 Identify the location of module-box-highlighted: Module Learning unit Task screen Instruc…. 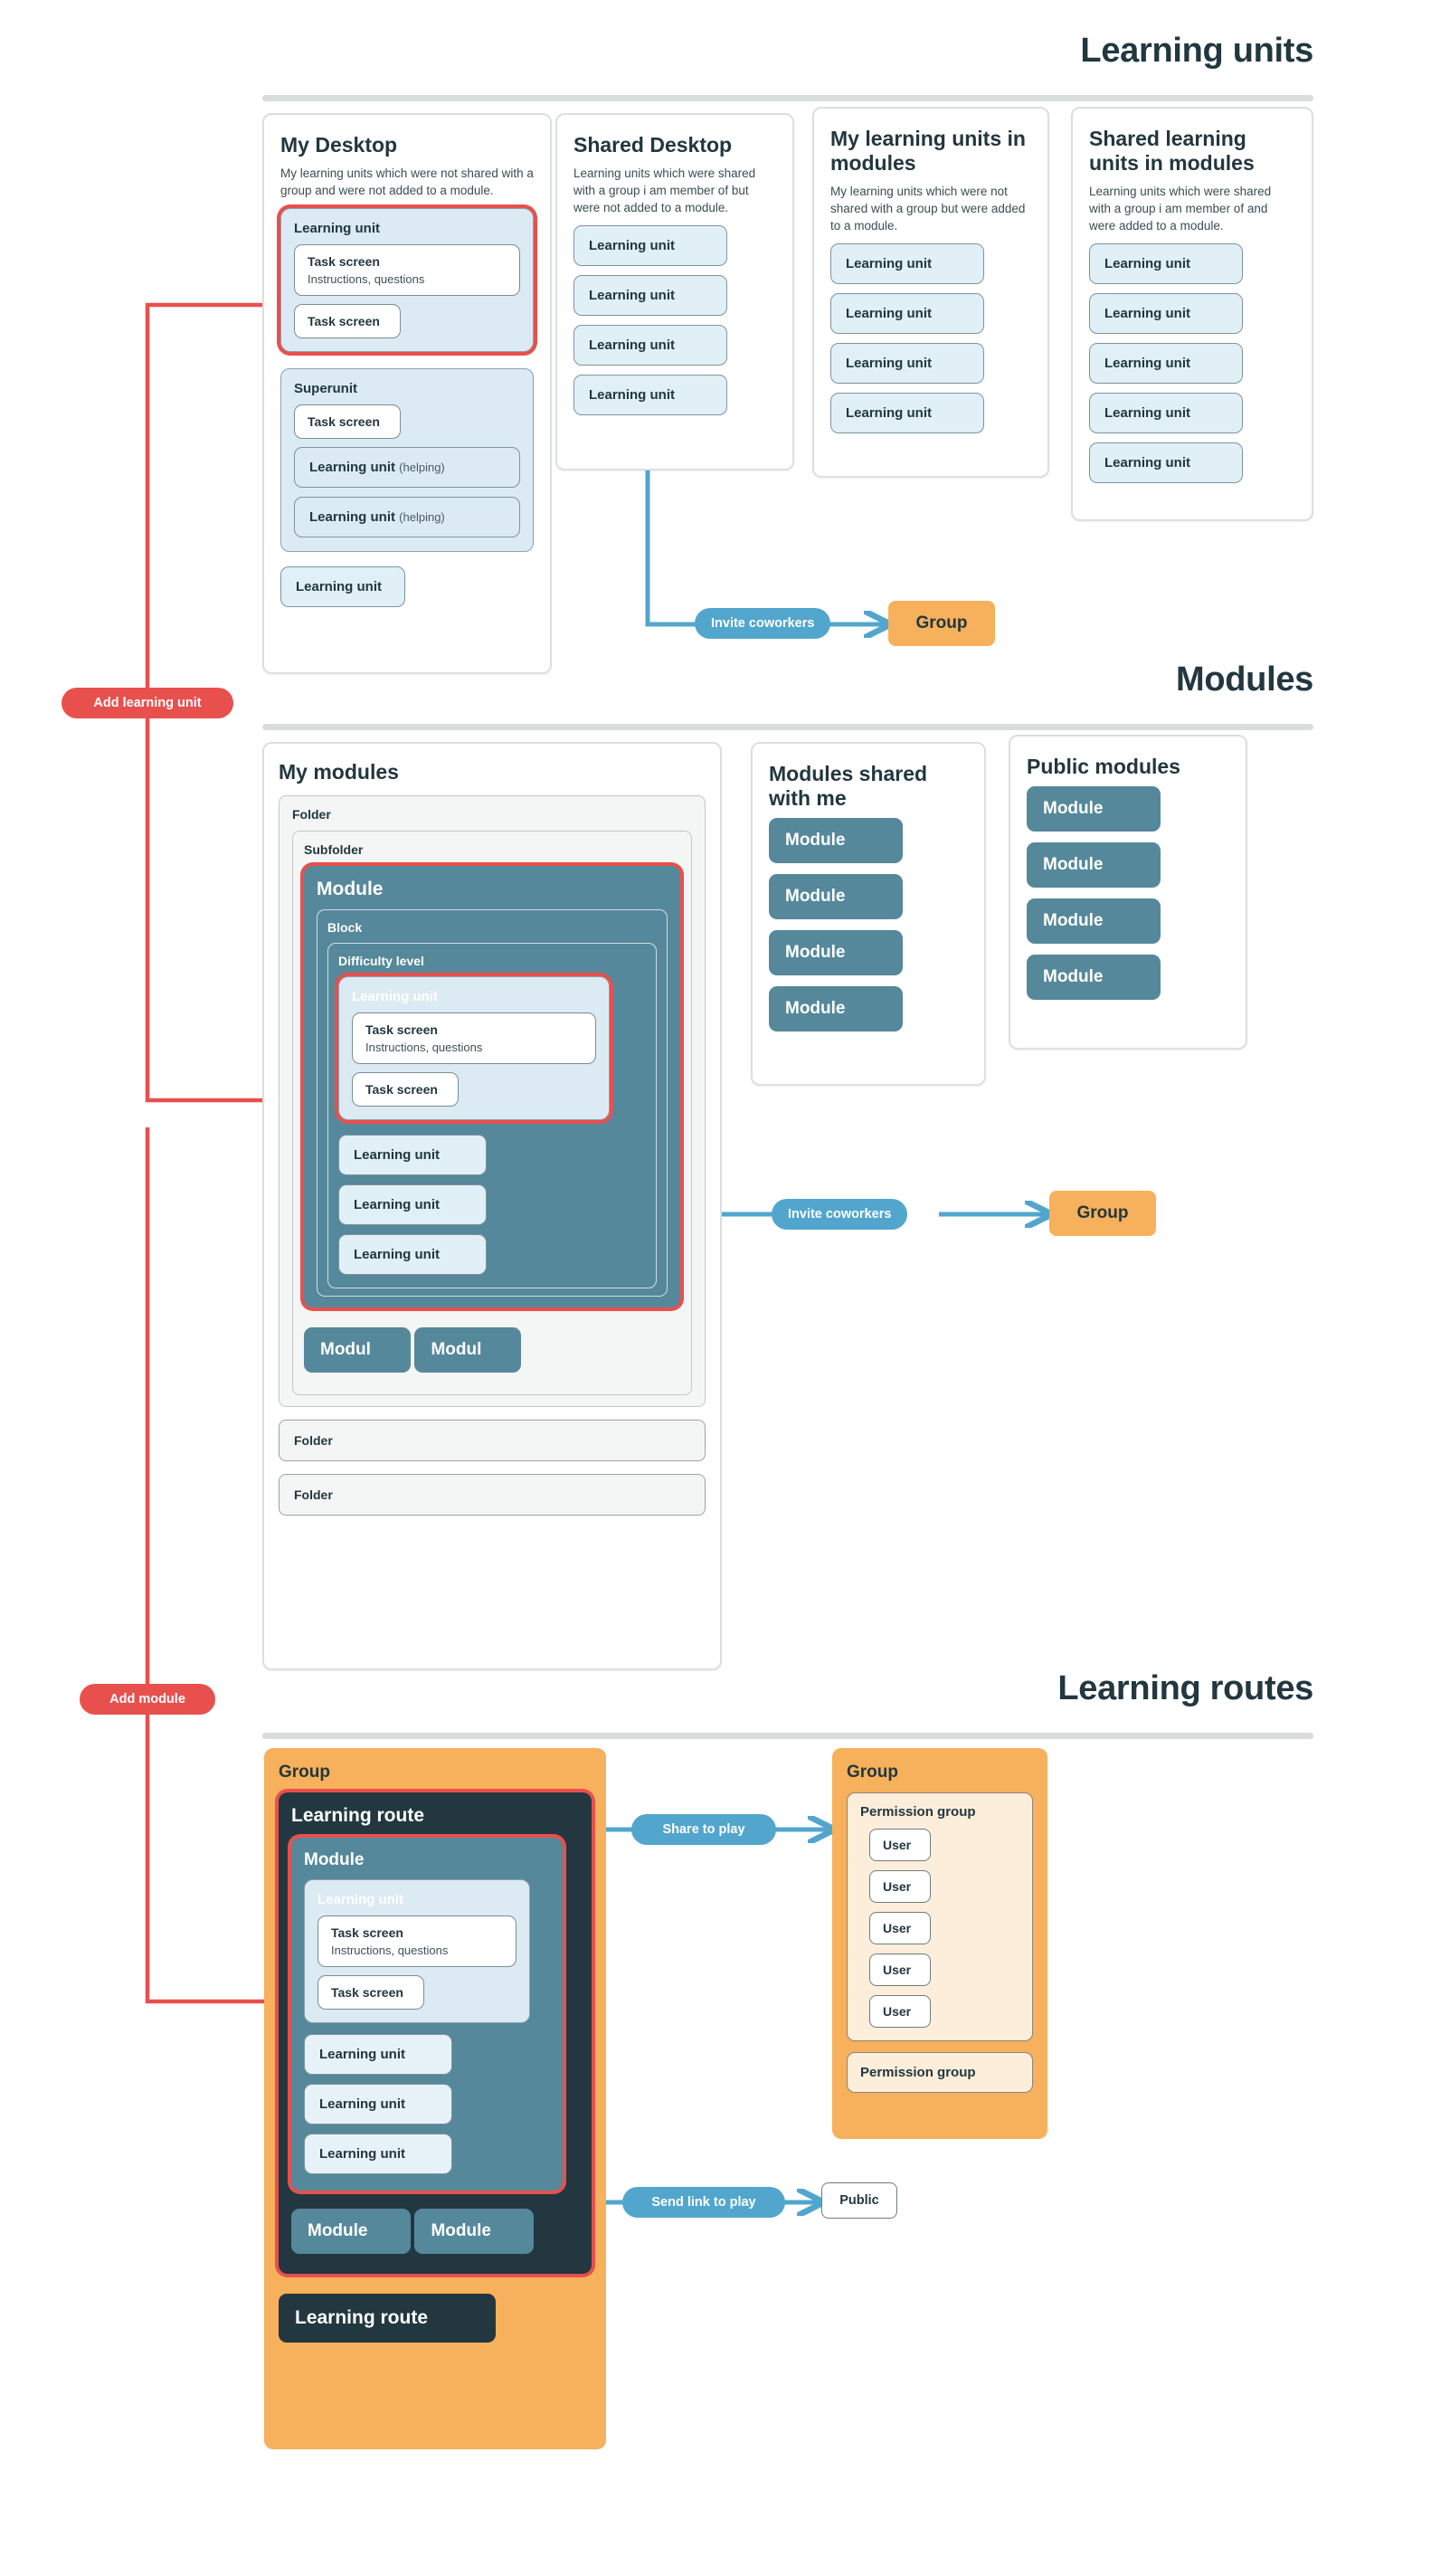
(427, 2015).